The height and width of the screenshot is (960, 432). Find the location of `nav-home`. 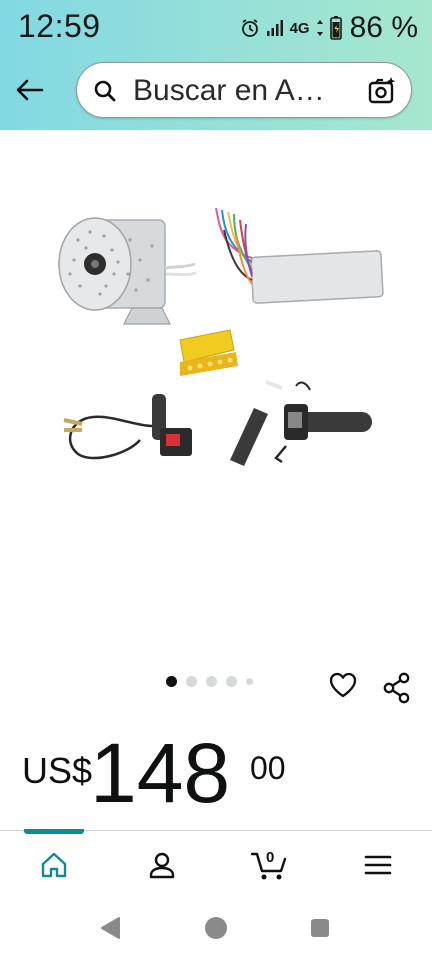

nav-home is located at coordinates (54, 865).